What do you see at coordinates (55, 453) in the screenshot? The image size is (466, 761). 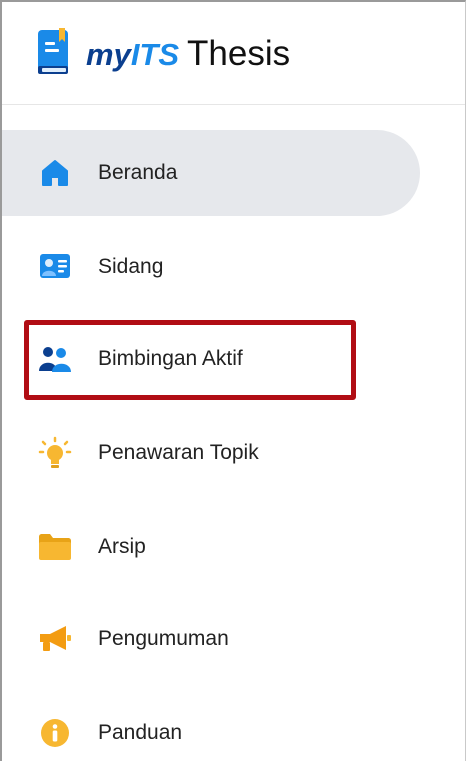 I see `lightbulb-icon` at bounding box center [55, 453].